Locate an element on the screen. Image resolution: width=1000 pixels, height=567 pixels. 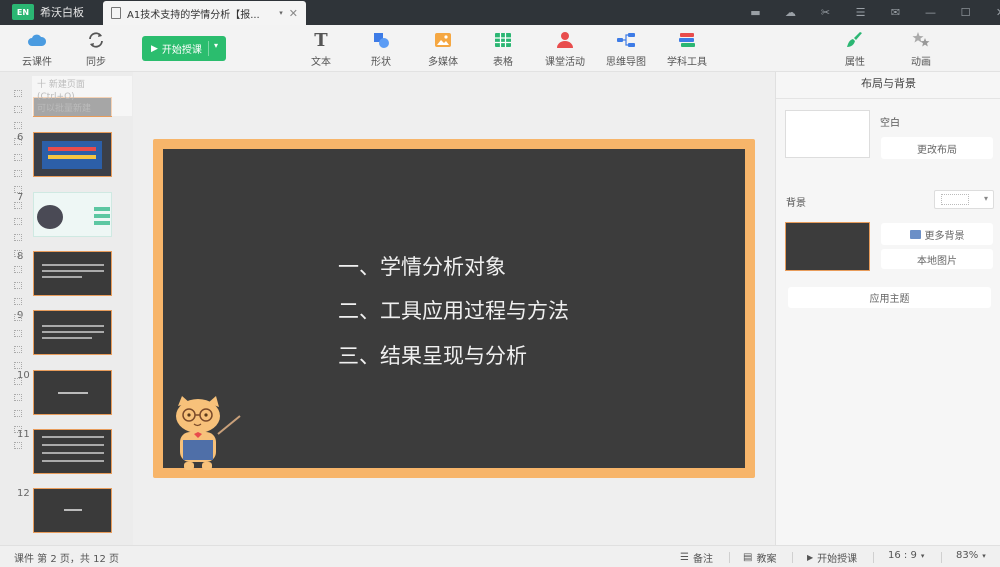
zoom-select: 83% ▾ is located at coordinates (971, 555).